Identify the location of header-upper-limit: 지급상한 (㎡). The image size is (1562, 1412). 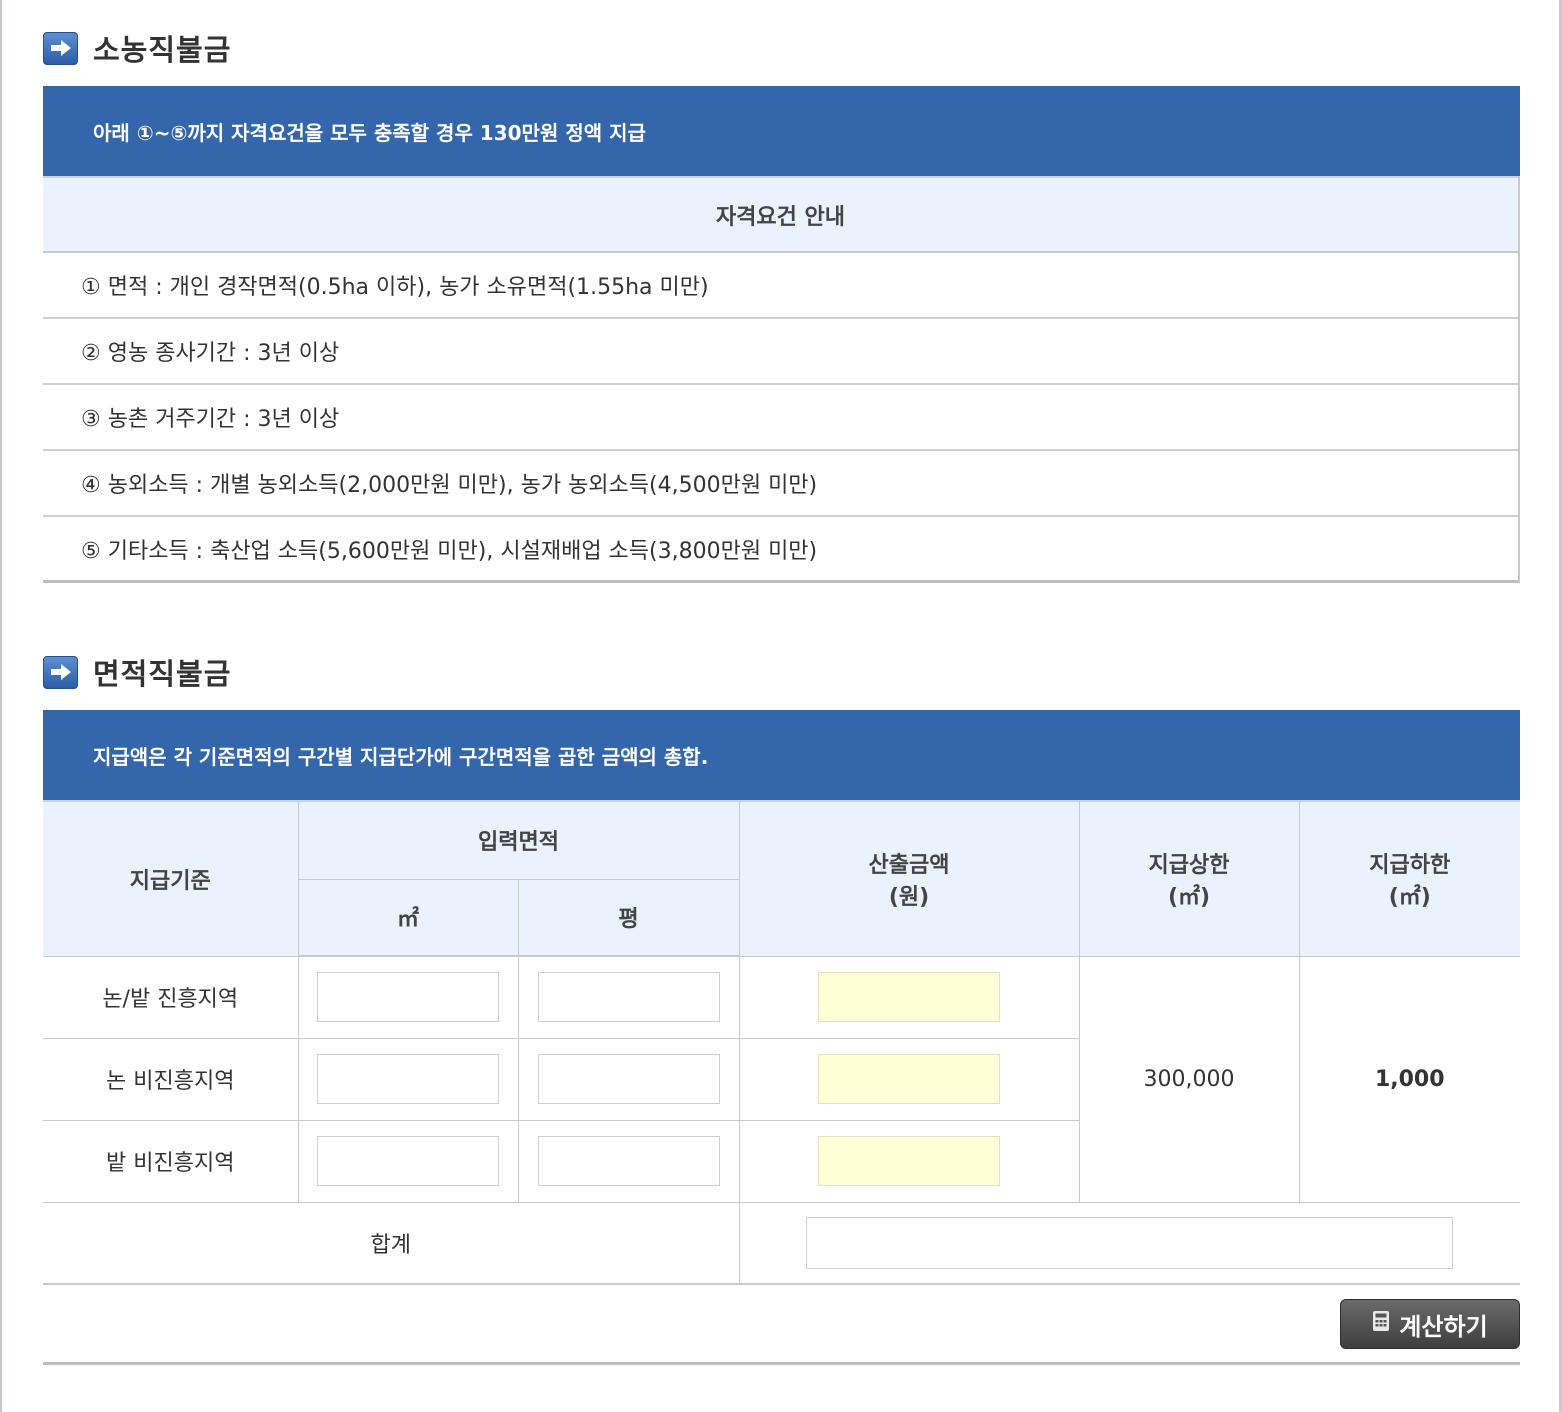
(1189, 878).